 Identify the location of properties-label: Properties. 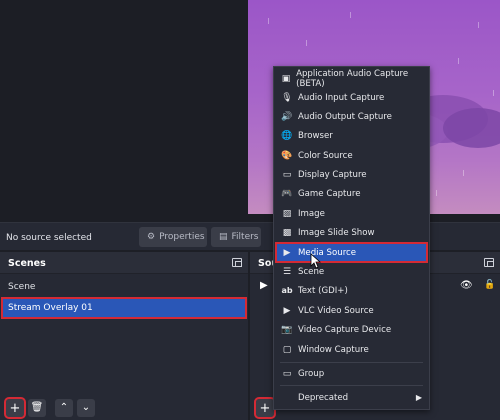
(182, 237).